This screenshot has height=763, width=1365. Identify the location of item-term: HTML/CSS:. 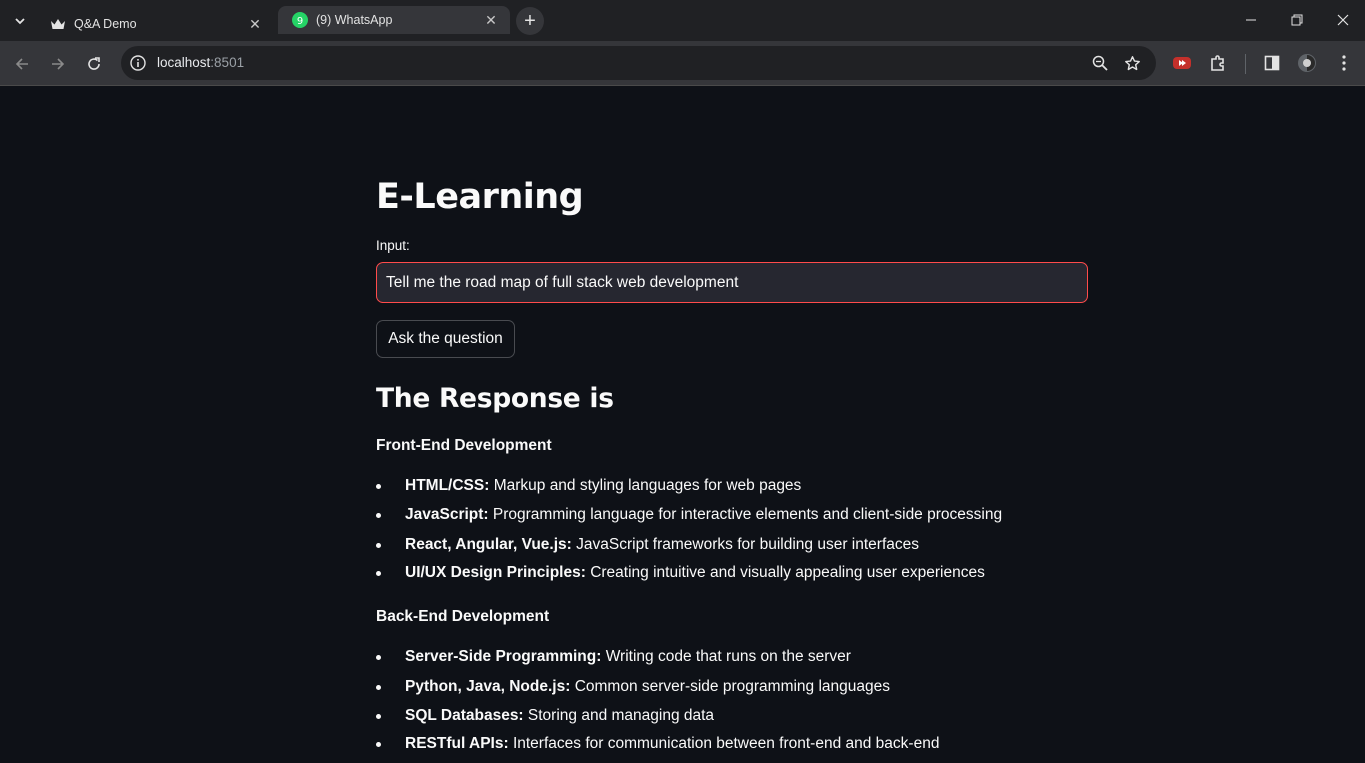
(447, 485).